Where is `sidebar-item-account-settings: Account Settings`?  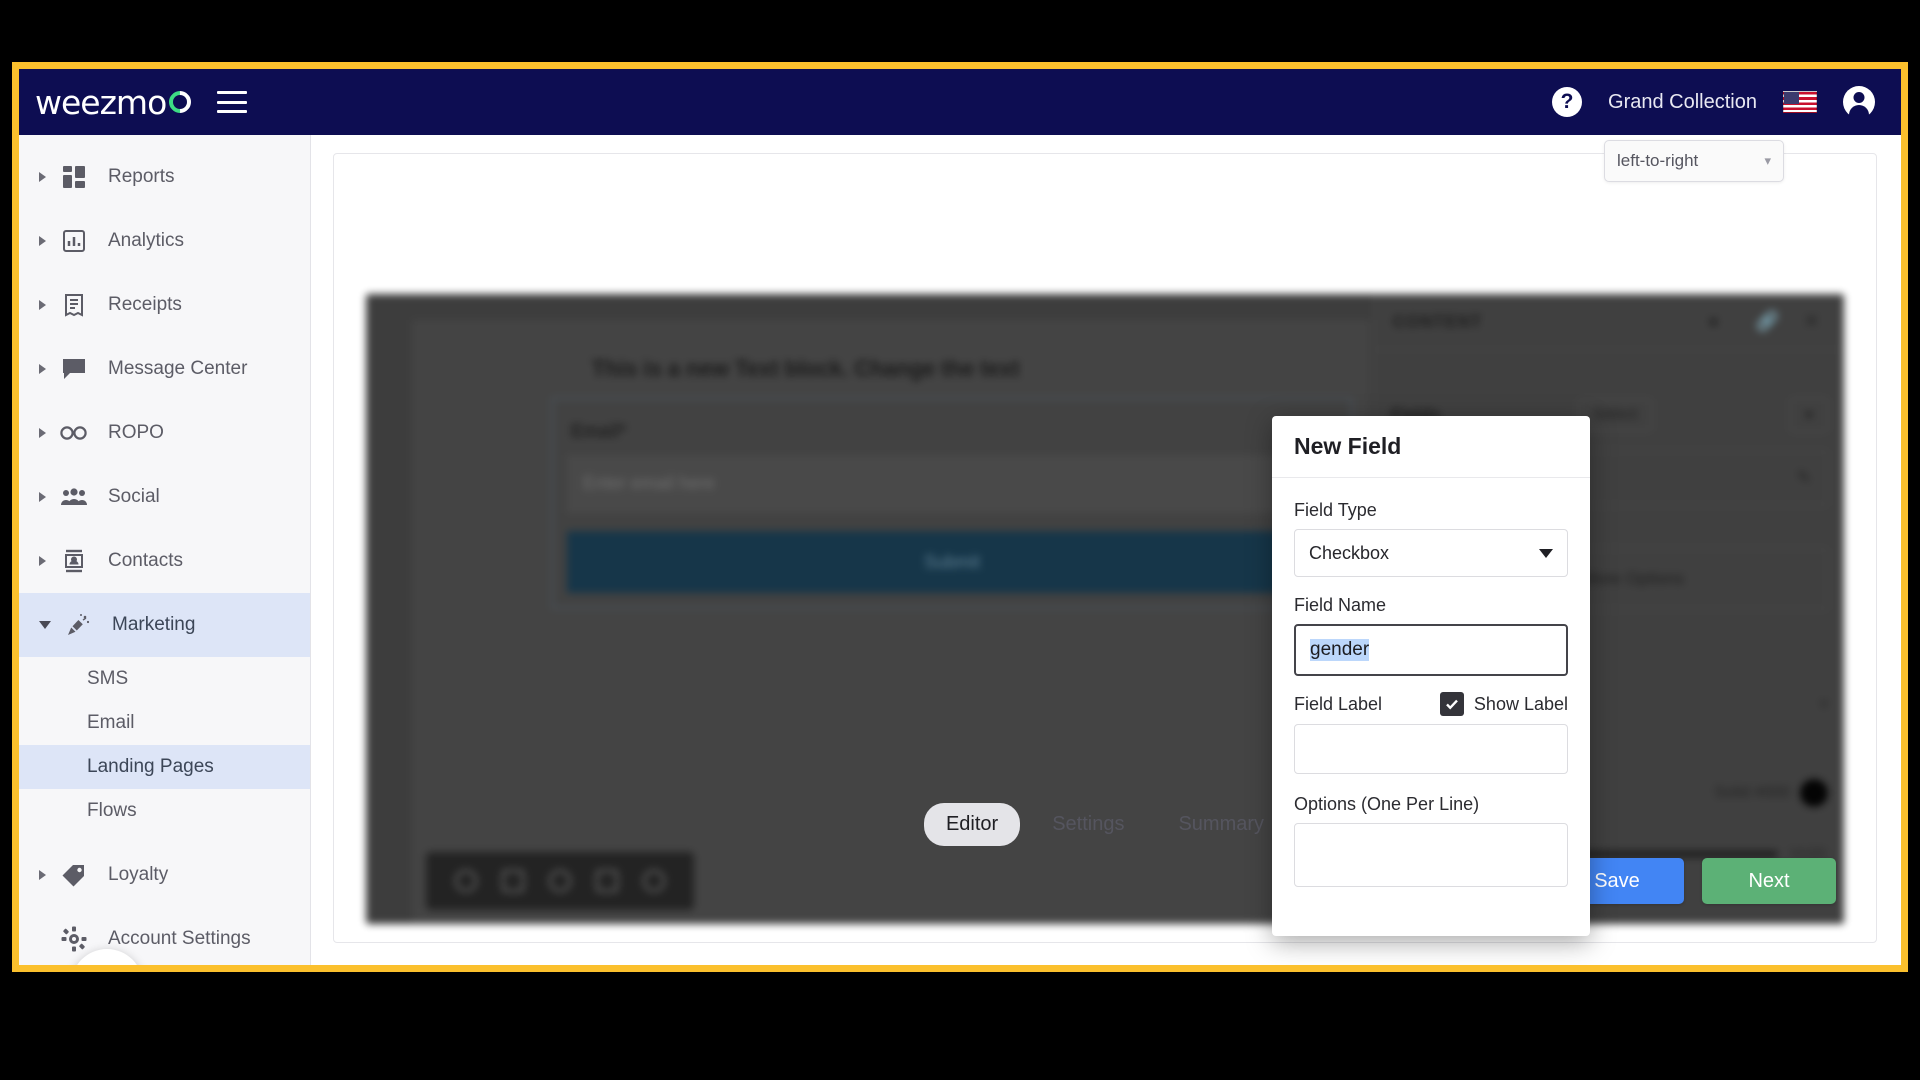 sidebar-item-account-settings: Account Settings is located at coordinates (164, 936).